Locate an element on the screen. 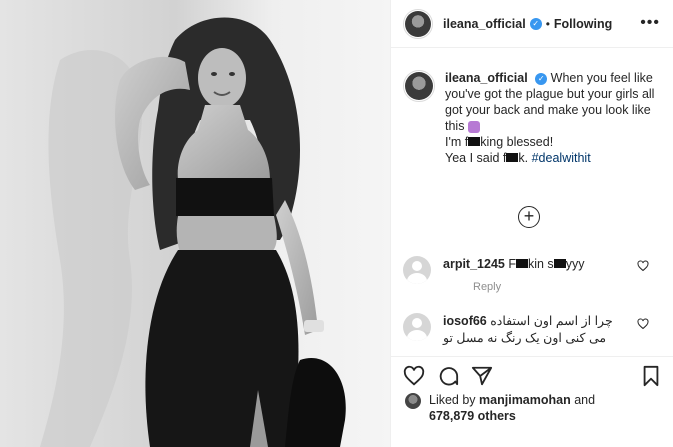 The image size is (673, 447). more-options-icon: ••• is located at coordinates (650, 23).